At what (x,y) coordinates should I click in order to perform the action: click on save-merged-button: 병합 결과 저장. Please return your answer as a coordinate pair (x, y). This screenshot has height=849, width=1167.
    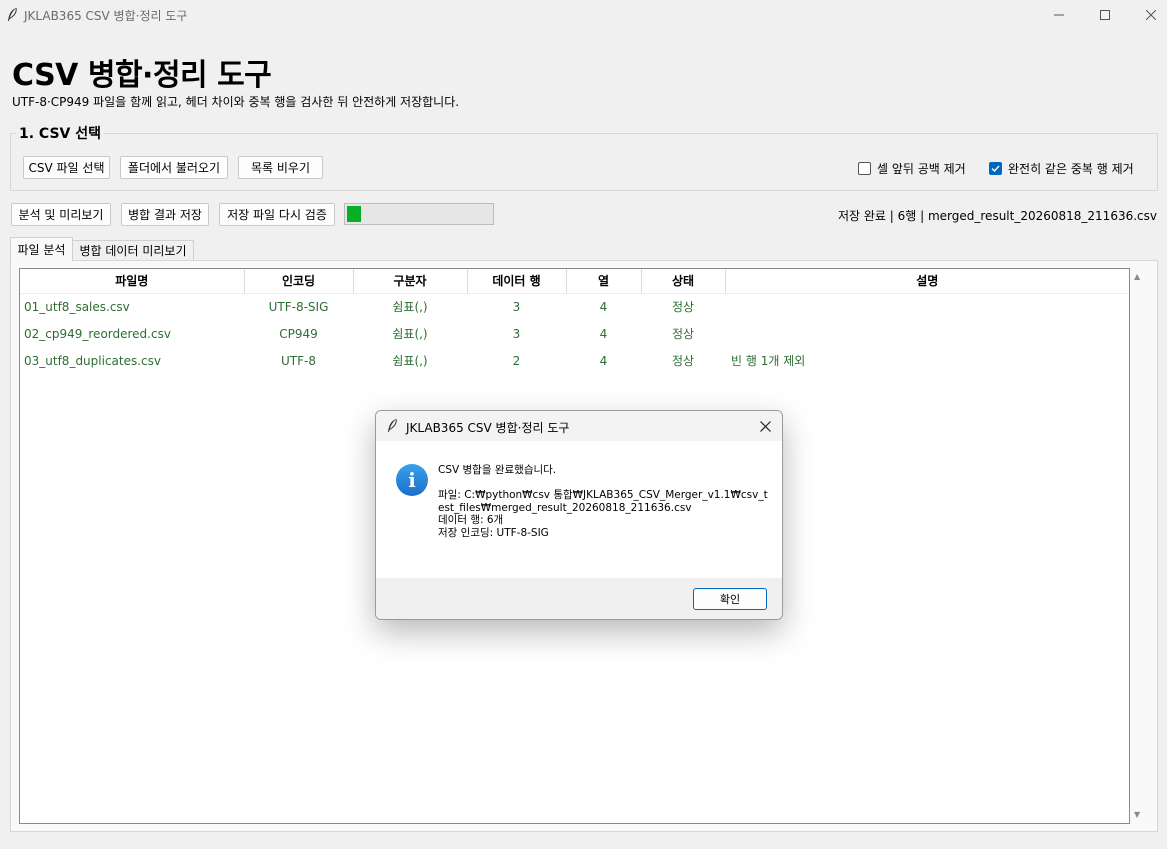
    Looking at the image, I should click on (165, 214).